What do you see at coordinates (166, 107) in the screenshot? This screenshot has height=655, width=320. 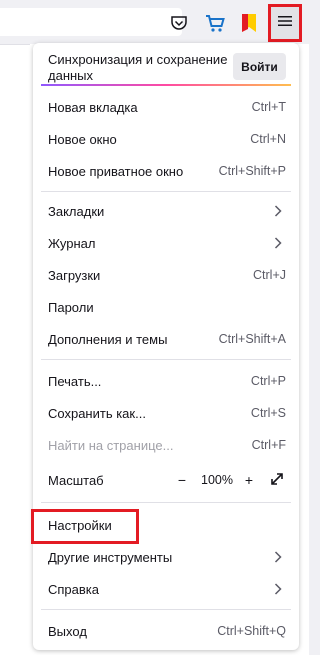 I see `menu-item-new-tab: Новая вкладка Ctrl+T` at bounding box center [166, 107].